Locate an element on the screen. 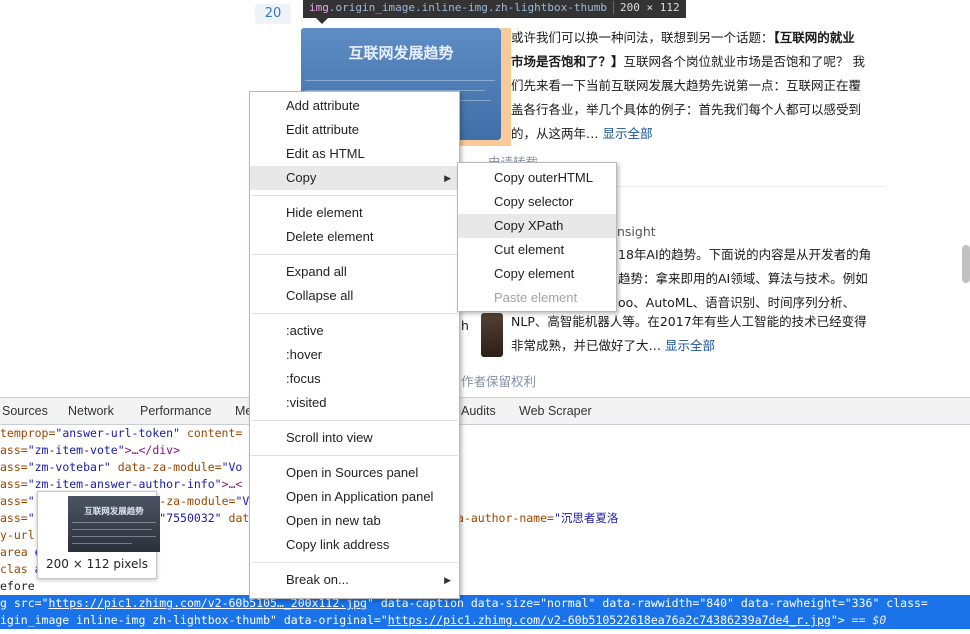 This screenshot has height=634, width=970. menu-item-visited: :visited is located at coordinates (354, 403).